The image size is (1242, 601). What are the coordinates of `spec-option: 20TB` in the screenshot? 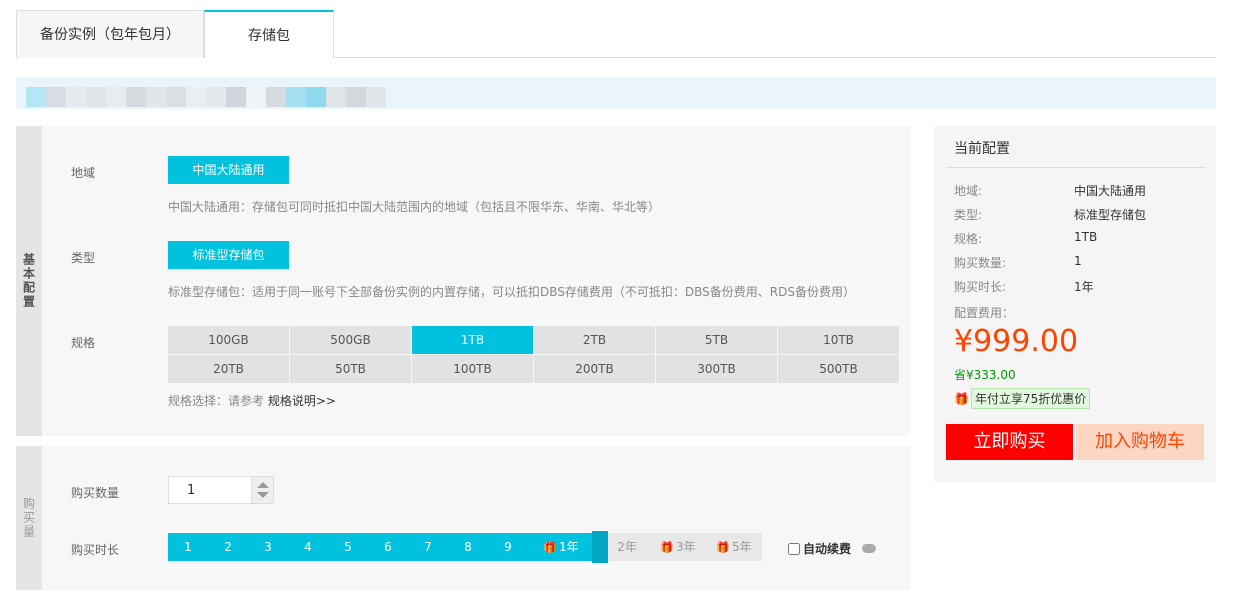 It's located at (228, 369).